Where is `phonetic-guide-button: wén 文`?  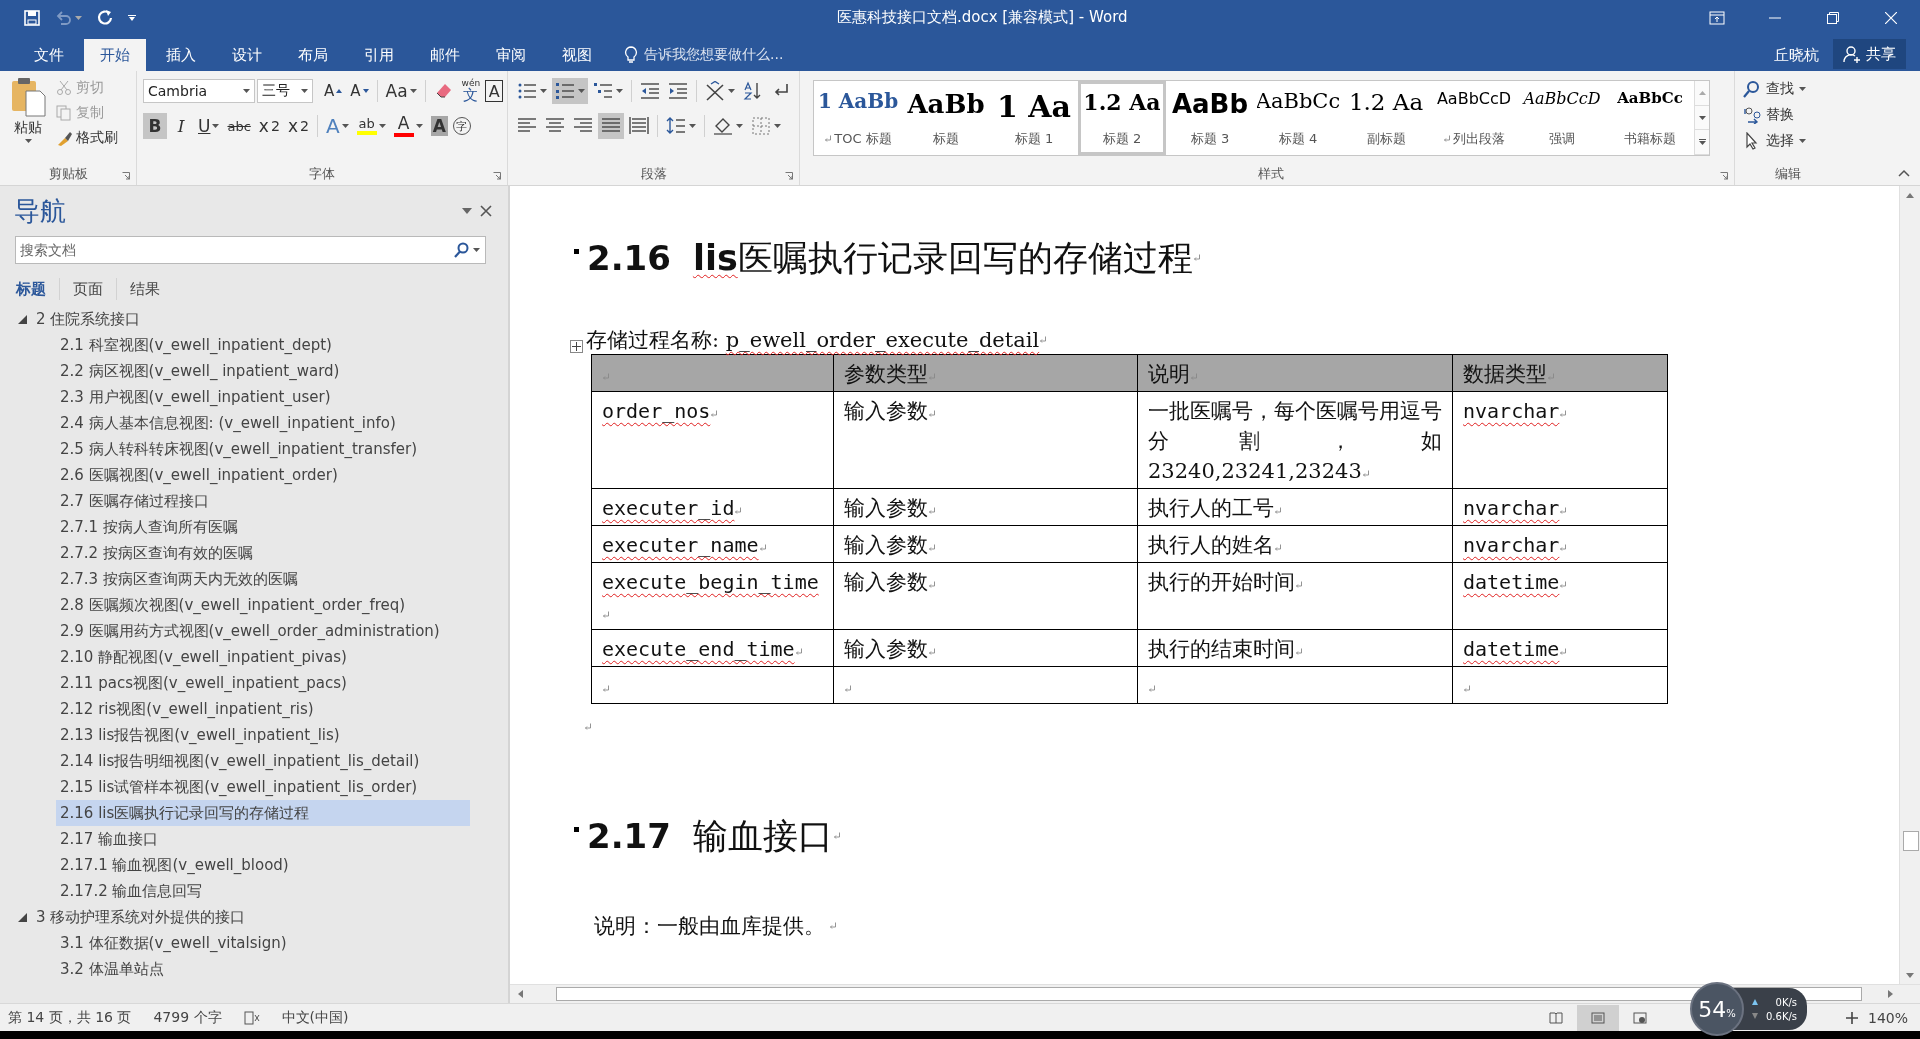 phonetic-guide-button: wén 文 is located at coordinates (471, 91).